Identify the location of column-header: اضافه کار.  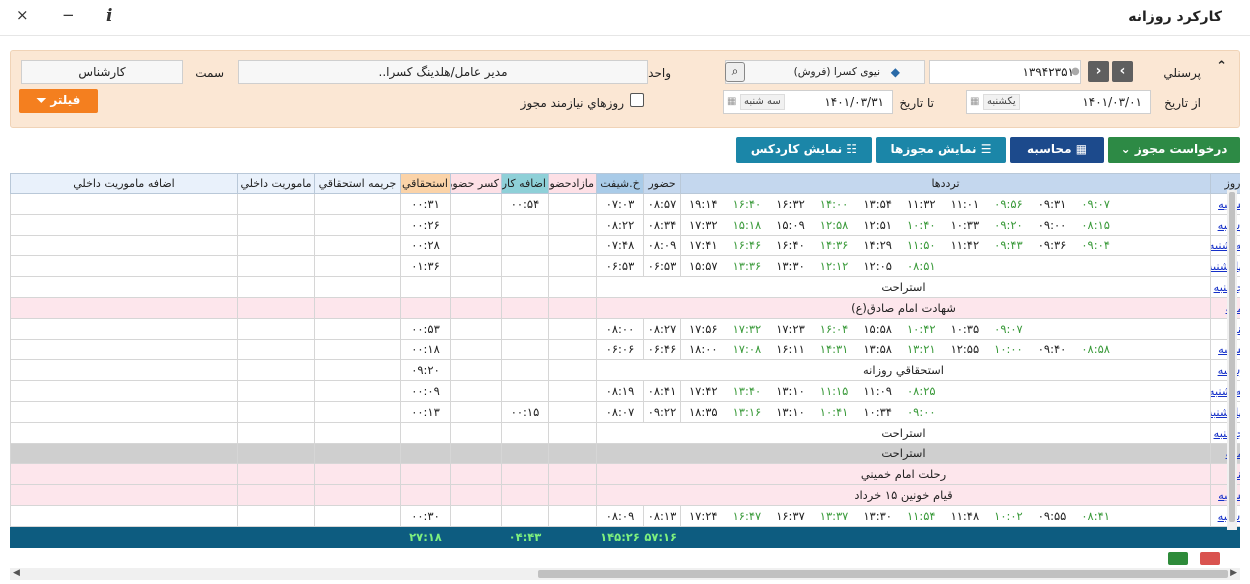
(525, 183).